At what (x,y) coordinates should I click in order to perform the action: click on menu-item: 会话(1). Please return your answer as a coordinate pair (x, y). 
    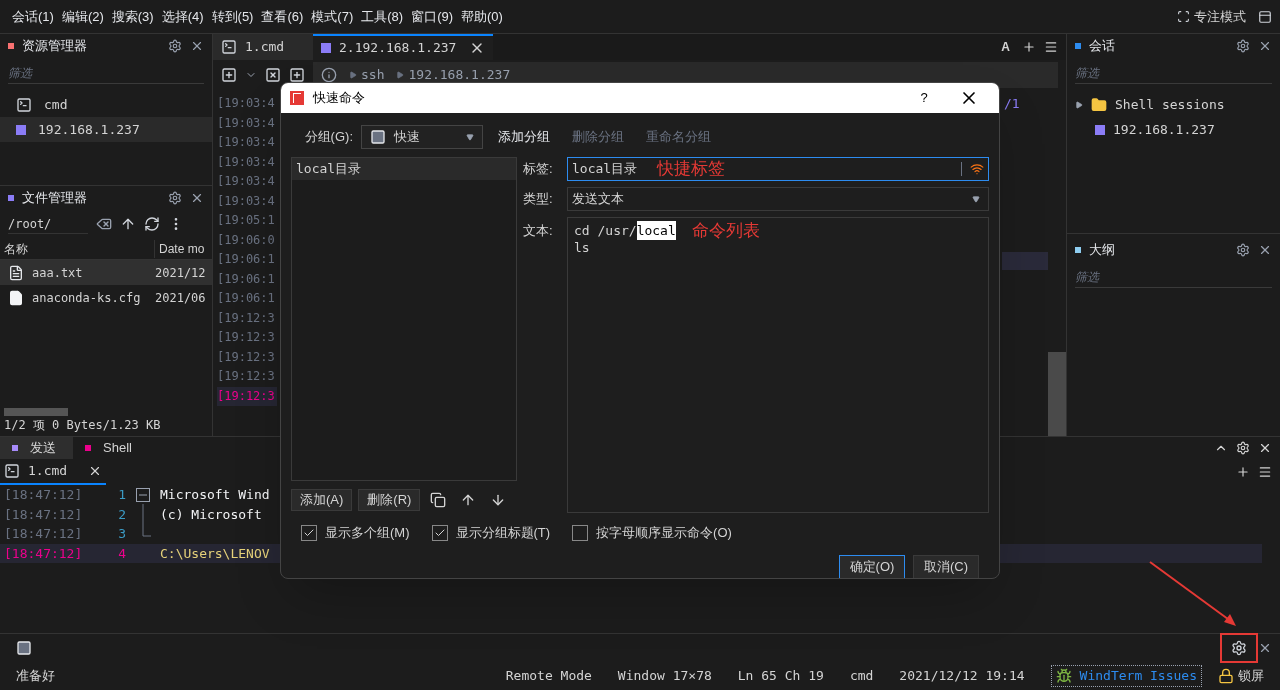
    Looking at the image, I should click on (33, 16).